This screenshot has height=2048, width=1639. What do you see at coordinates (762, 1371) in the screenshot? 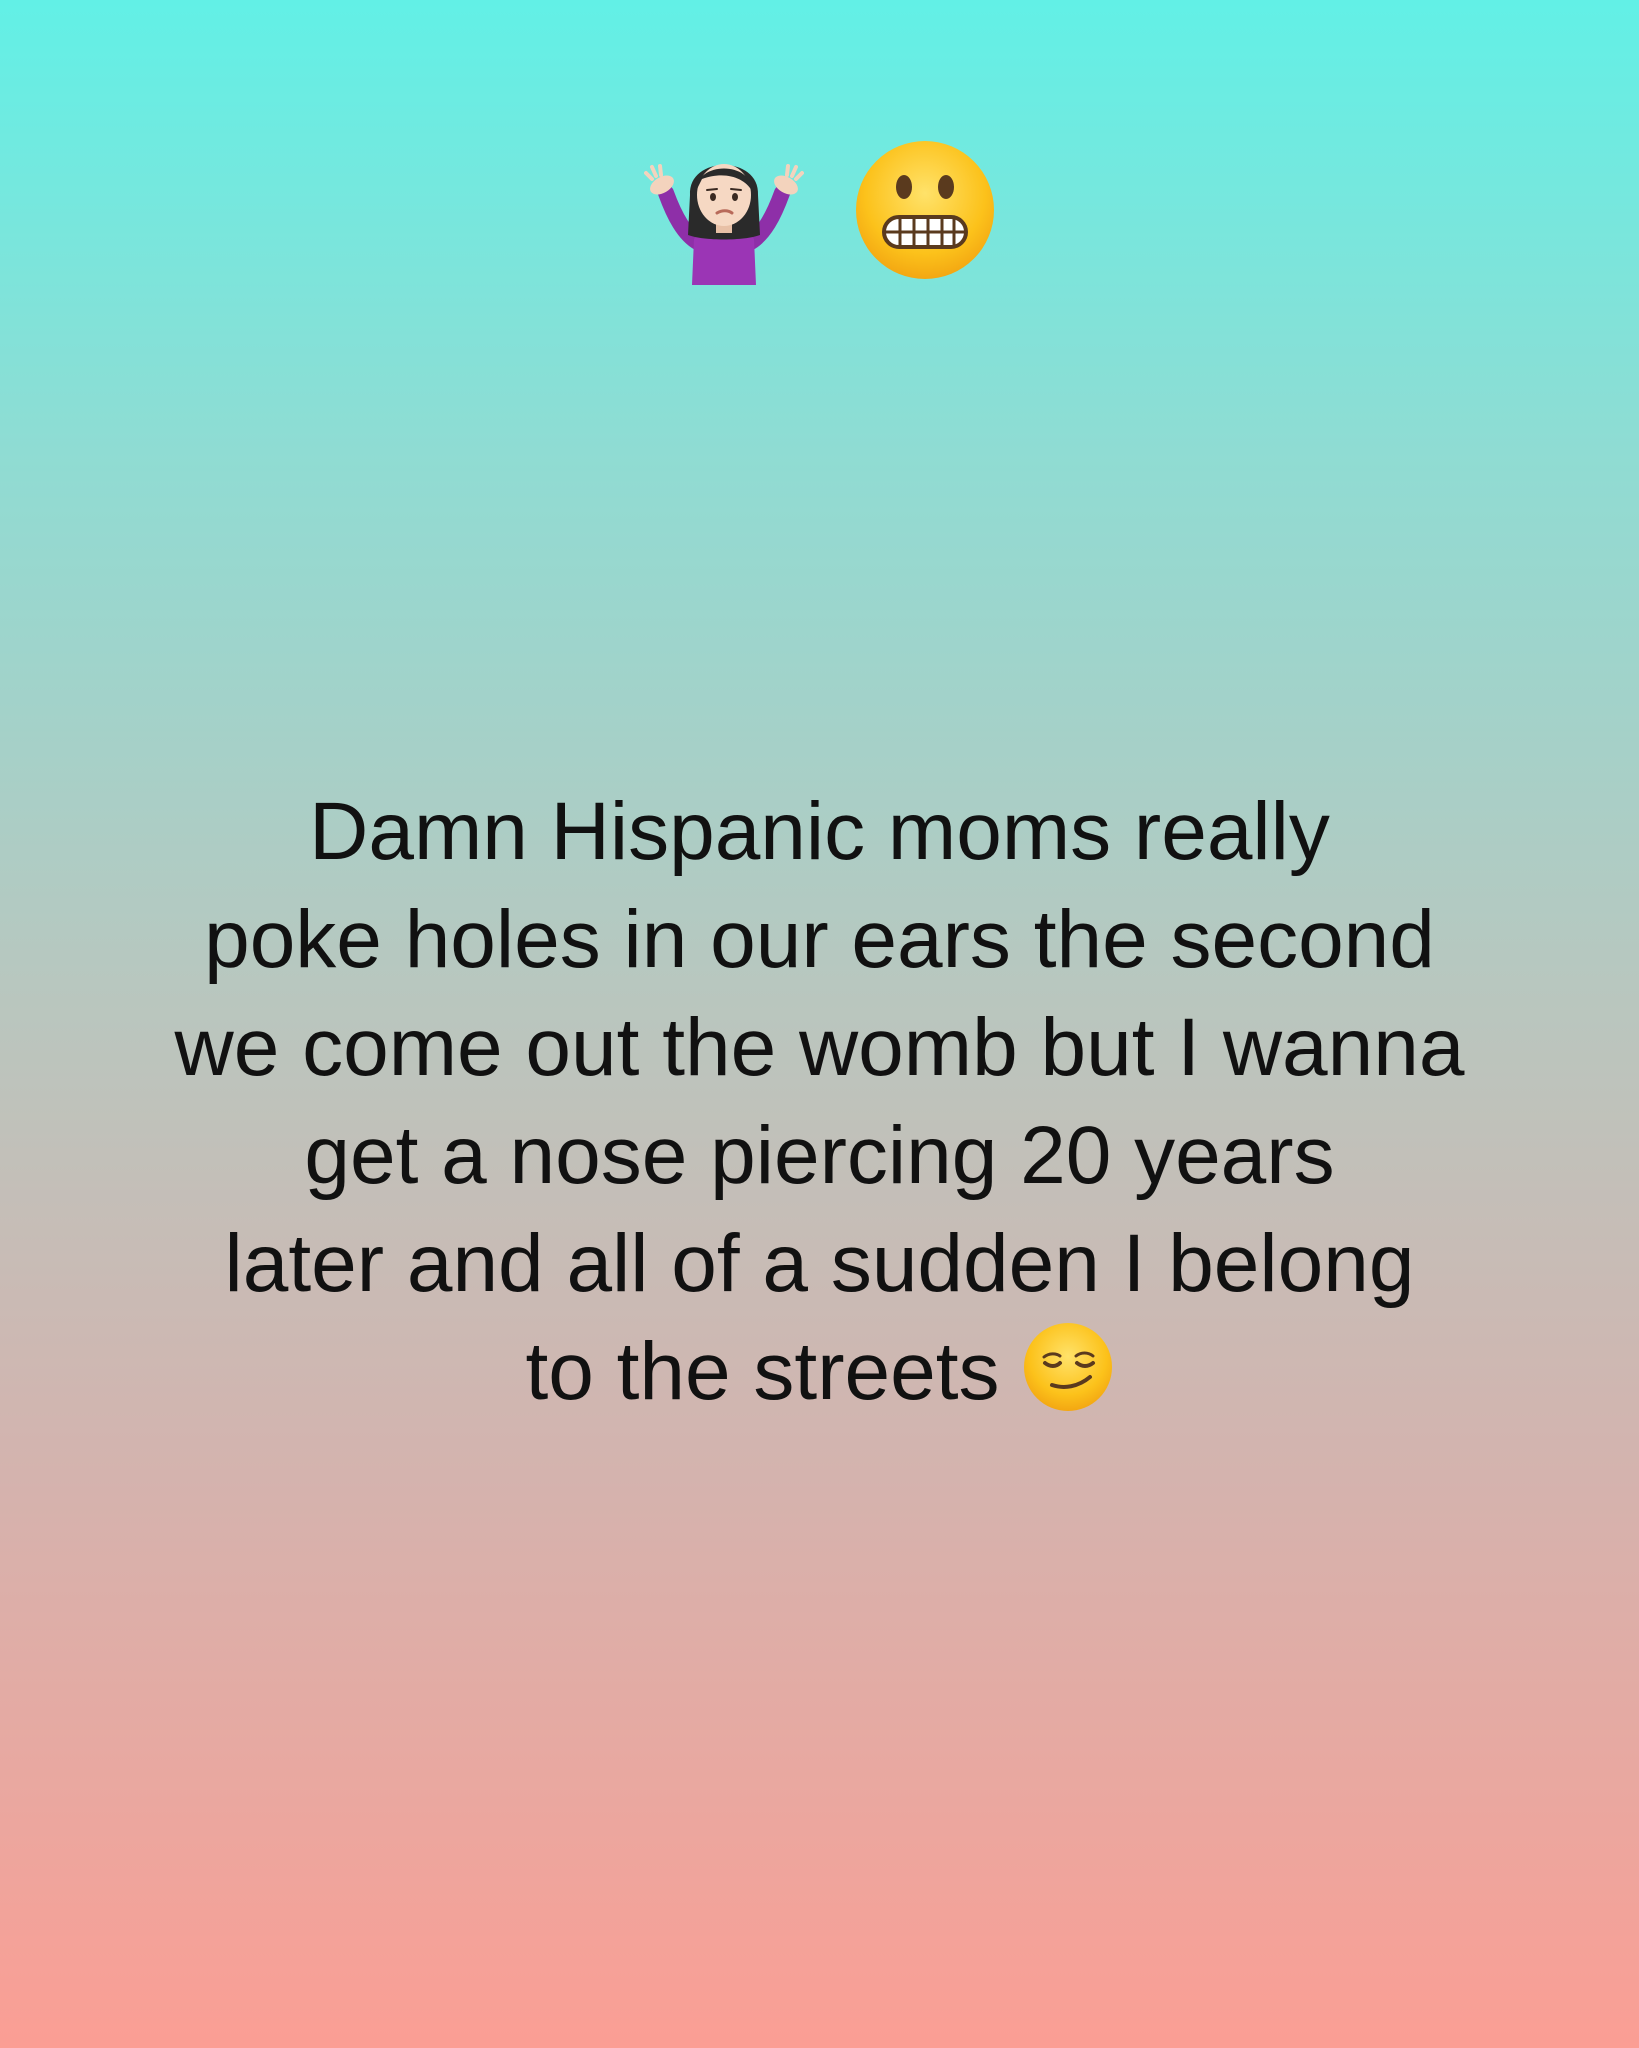
I see `message-line-text: to the streets` at bounding box center [762, 1371].